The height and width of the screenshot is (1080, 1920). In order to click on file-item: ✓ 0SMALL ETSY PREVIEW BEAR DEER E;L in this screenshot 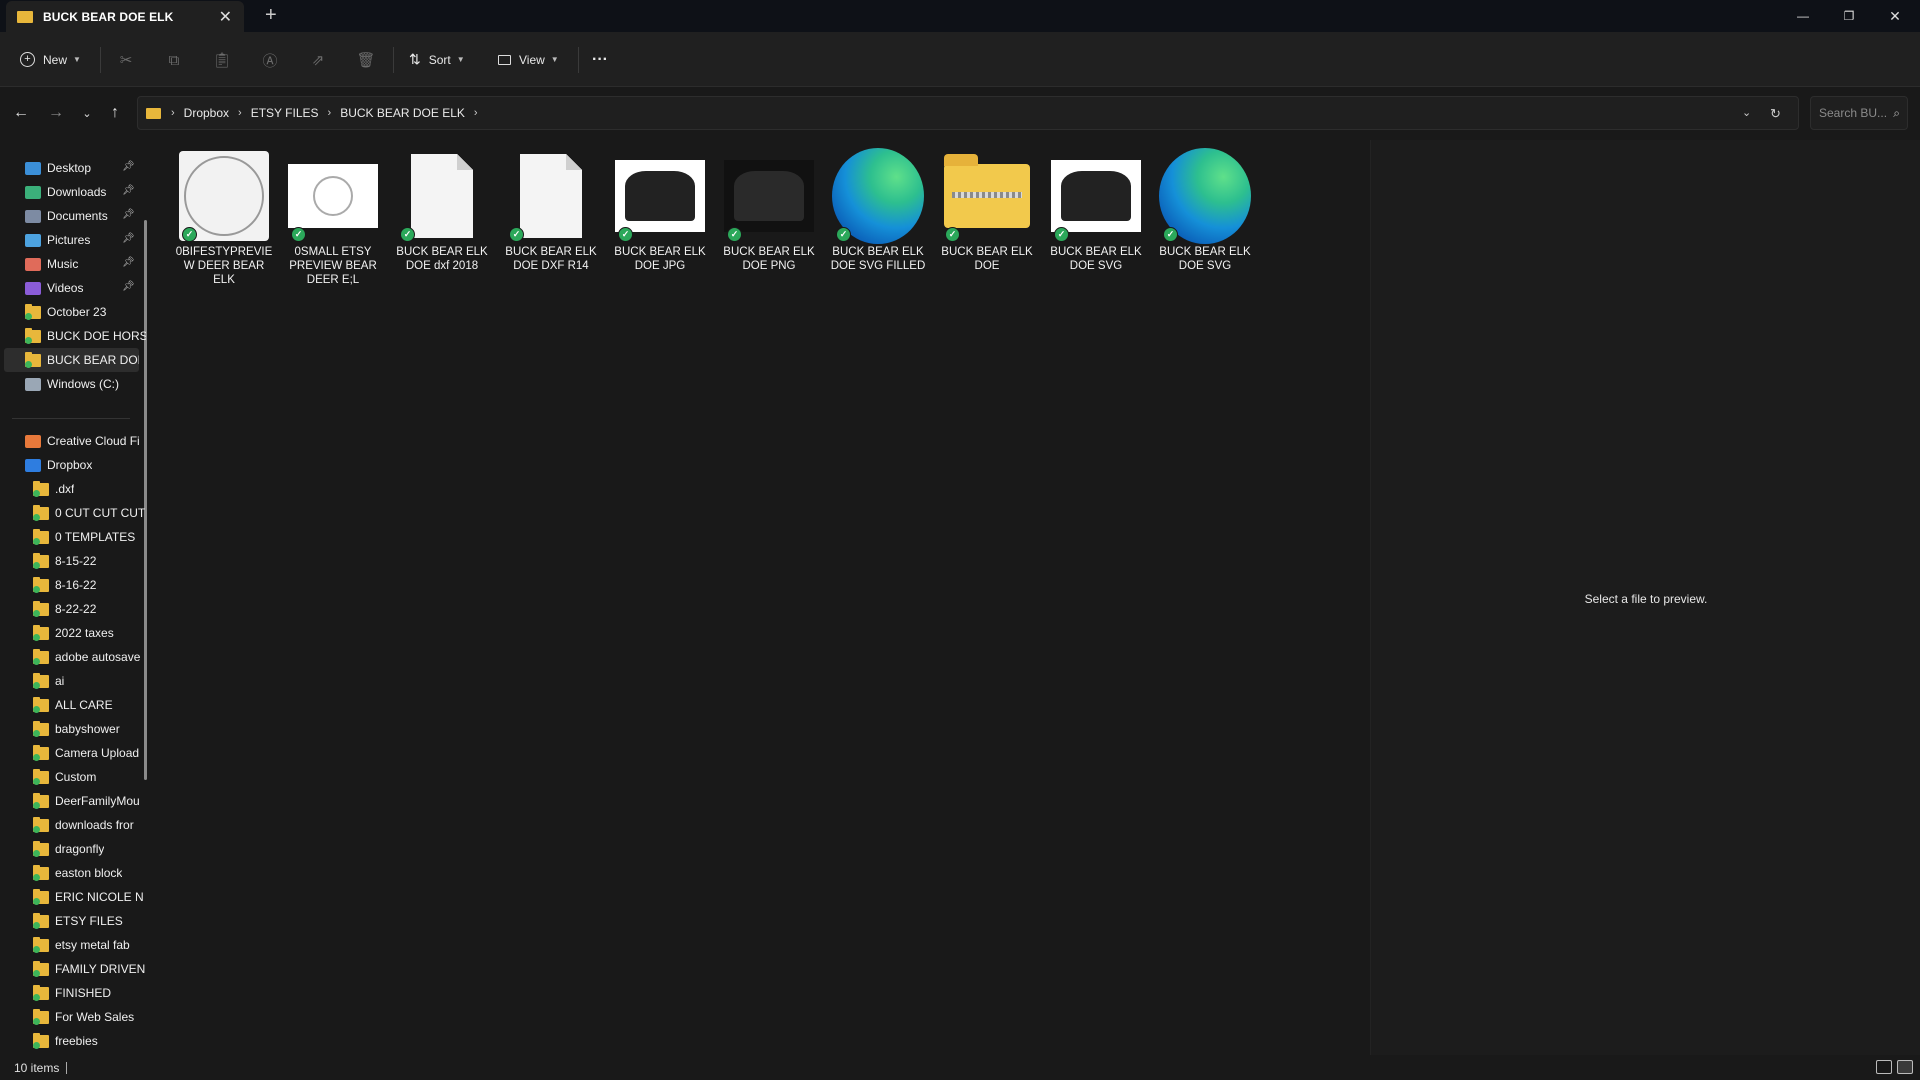, I will do `click(333, 225)`.